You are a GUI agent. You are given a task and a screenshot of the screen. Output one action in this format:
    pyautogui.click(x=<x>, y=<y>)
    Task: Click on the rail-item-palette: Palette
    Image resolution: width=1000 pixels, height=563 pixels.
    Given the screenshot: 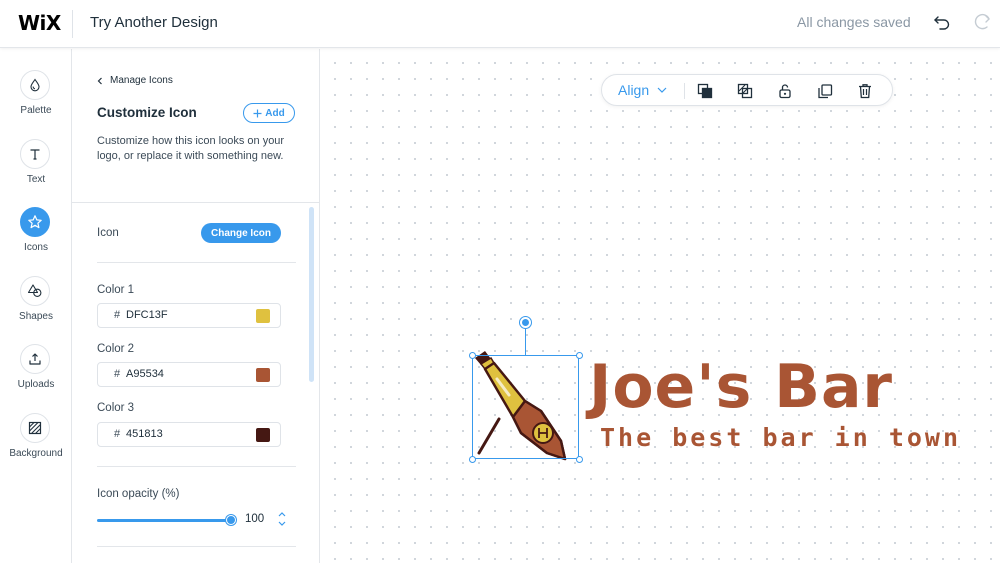 What is the action you would take?
    pyautogui.click(x=36, y=100)
    